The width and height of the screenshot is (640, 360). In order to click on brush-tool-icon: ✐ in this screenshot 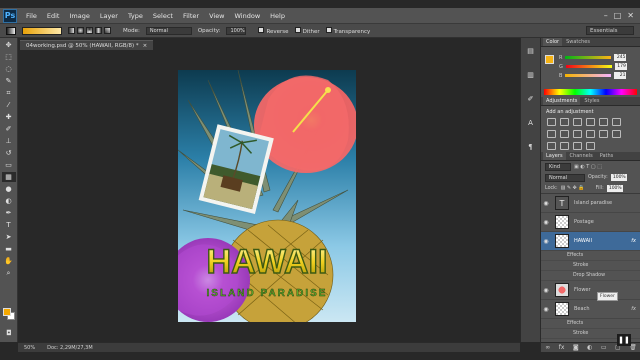, I will do `click(9, 129)`.